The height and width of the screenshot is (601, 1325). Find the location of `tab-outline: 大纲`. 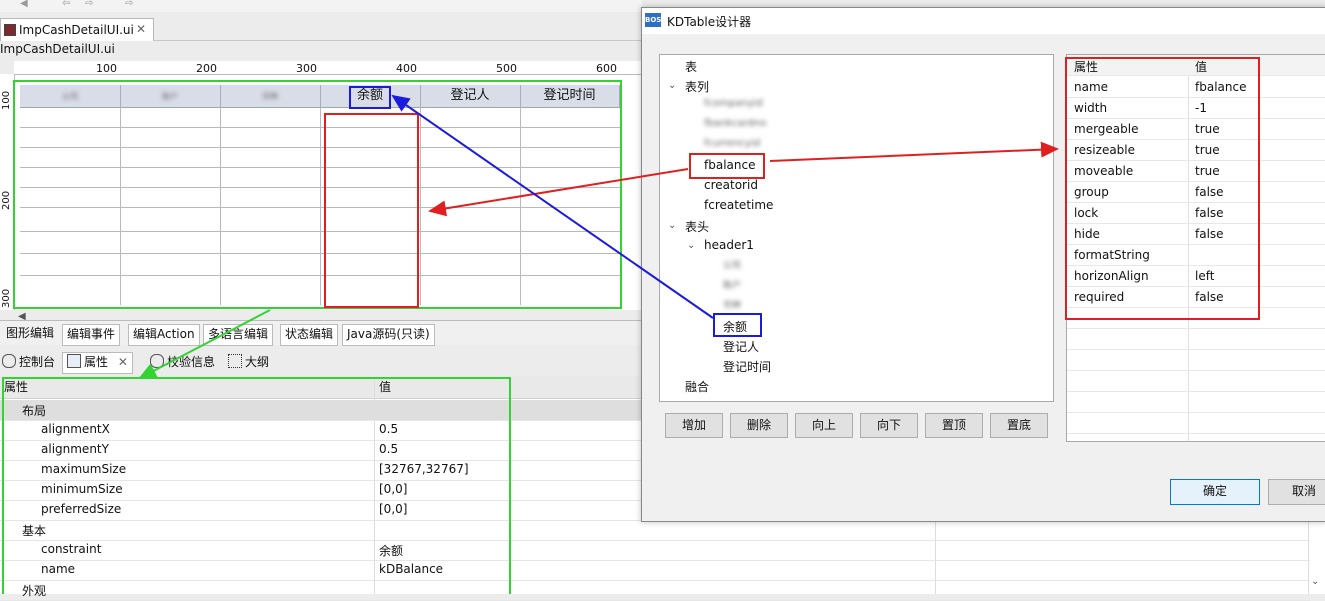

tab-outline: 大纲 is located at coordinates (248, 363).